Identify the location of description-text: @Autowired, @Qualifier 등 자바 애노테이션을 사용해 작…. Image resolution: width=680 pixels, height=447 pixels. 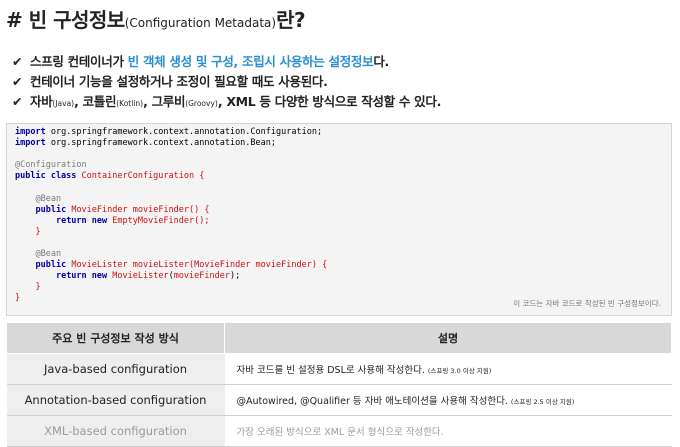
(372, 401).